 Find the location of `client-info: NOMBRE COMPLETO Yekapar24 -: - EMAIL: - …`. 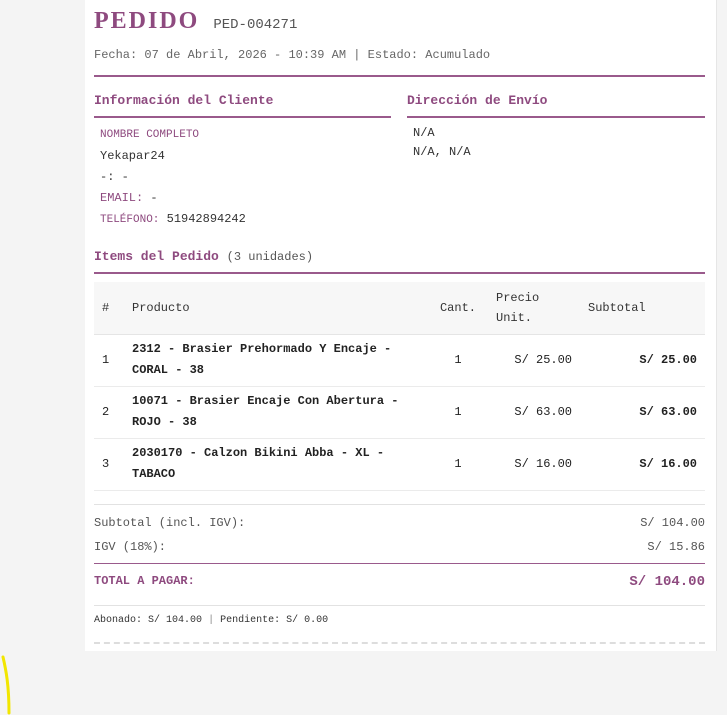

client-info: NOMBRE COMPLETO Yekapar24 -: - EMAIL: - … is located at coordinates (173, 177).